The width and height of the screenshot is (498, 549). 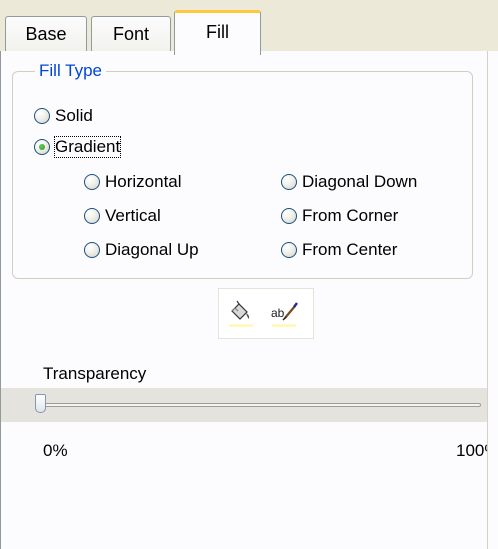 What do you see at coordinates (289, 250) in the screenshot?
I see `radio-from-center-circle` at bounding box center [289, 250].